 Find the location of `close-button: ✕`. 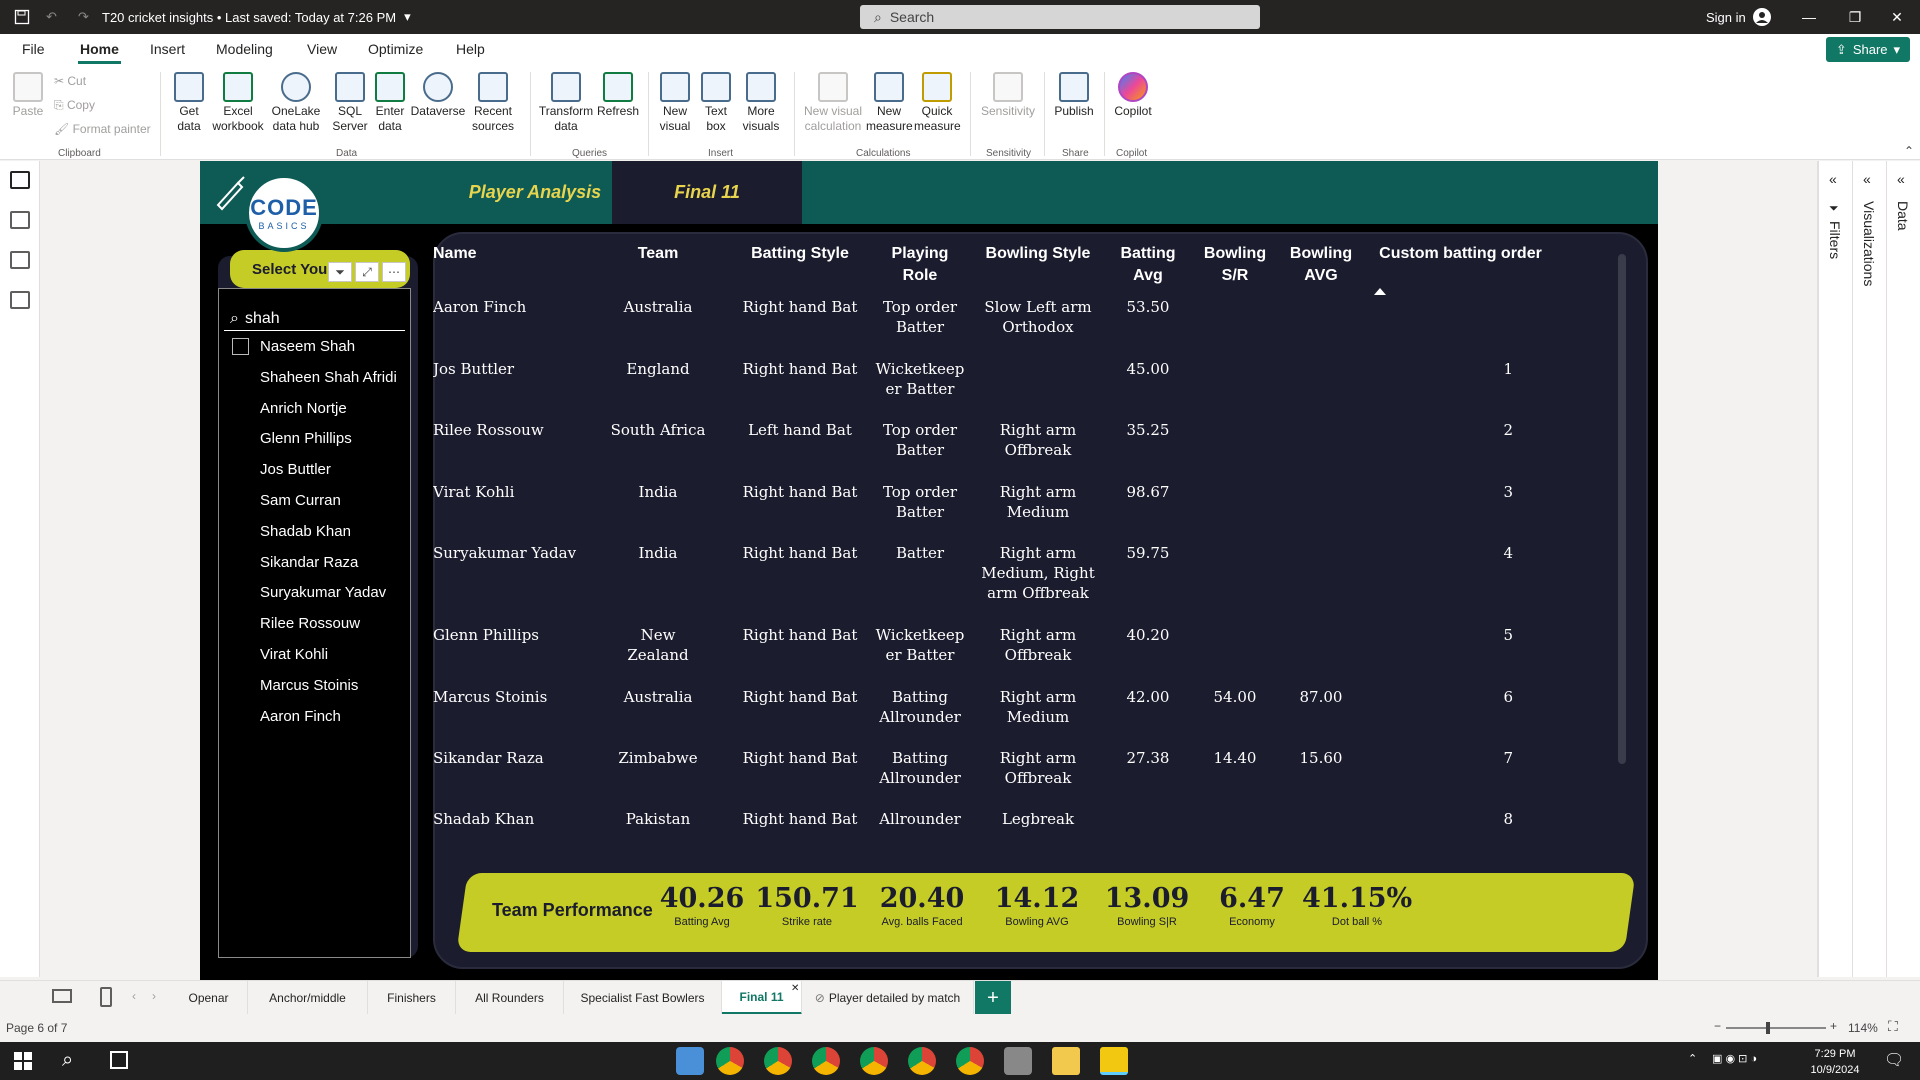

close-button: ✕ is located at coordinates (1897, 17).